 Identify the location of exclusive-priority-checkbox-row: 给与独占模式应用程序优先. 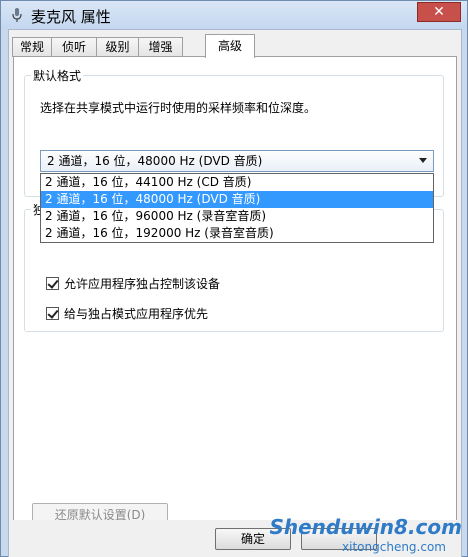
(127, 313).